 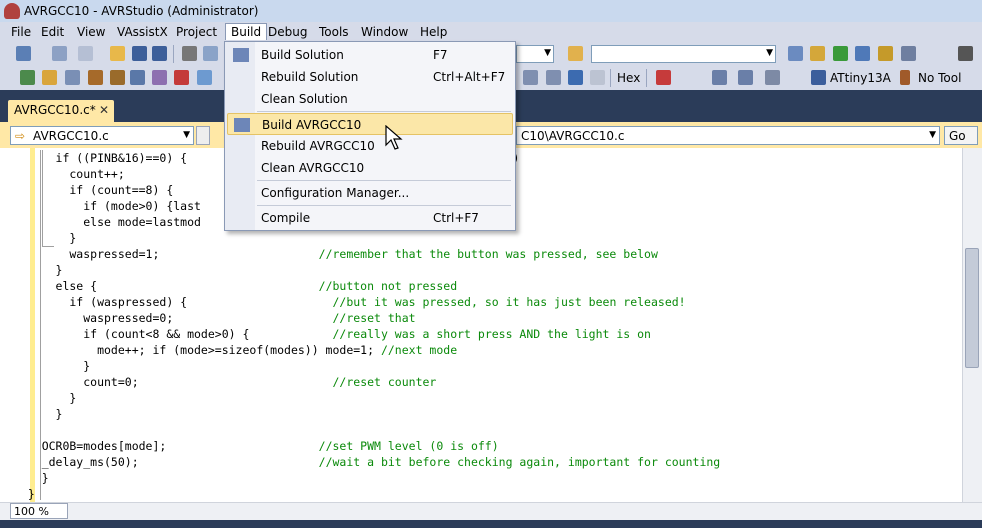 I want to click on spellcheck-icon, so click(x=181, y=77).